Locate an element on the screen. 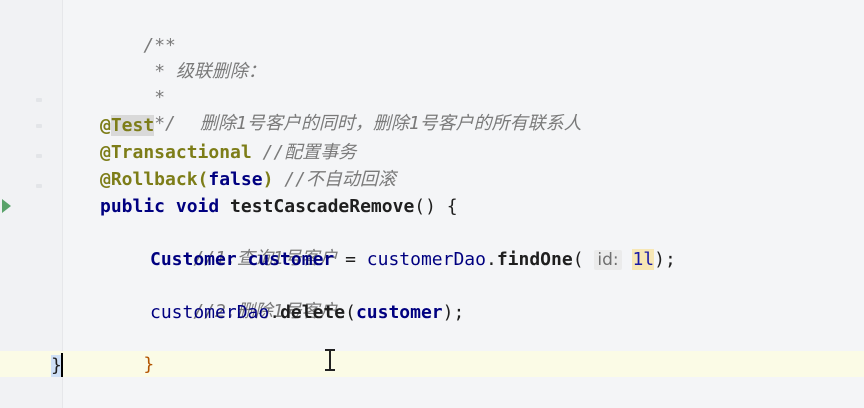 This screenshot has width=864, height=408. annotation-at: @ is located at coordinates (105, 125).